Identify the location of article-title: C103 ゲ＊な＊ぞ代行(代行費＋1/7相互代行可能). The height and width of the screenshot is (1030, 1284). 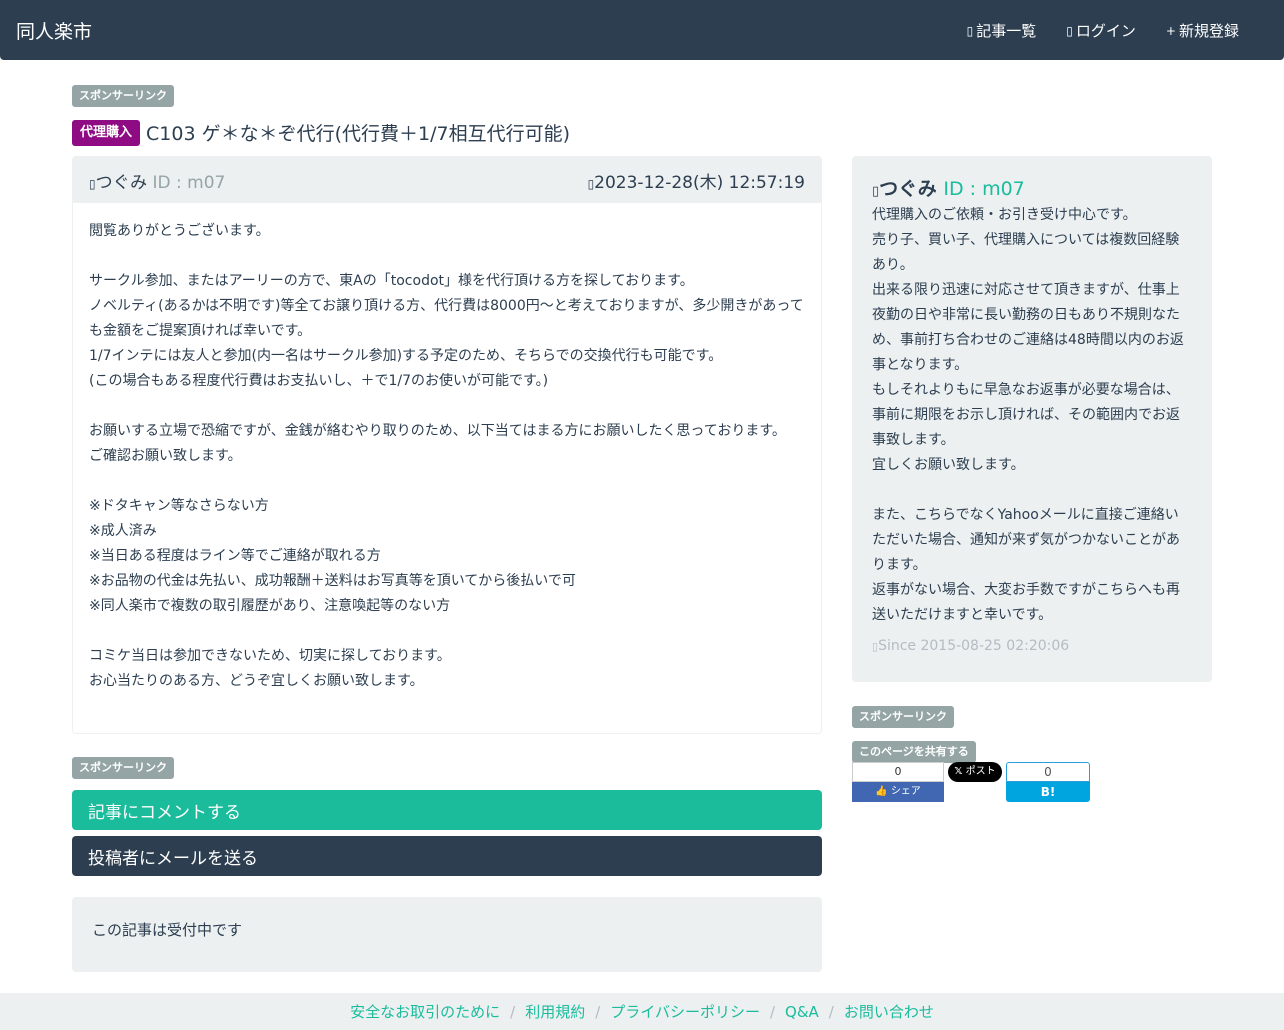
(358, 134).